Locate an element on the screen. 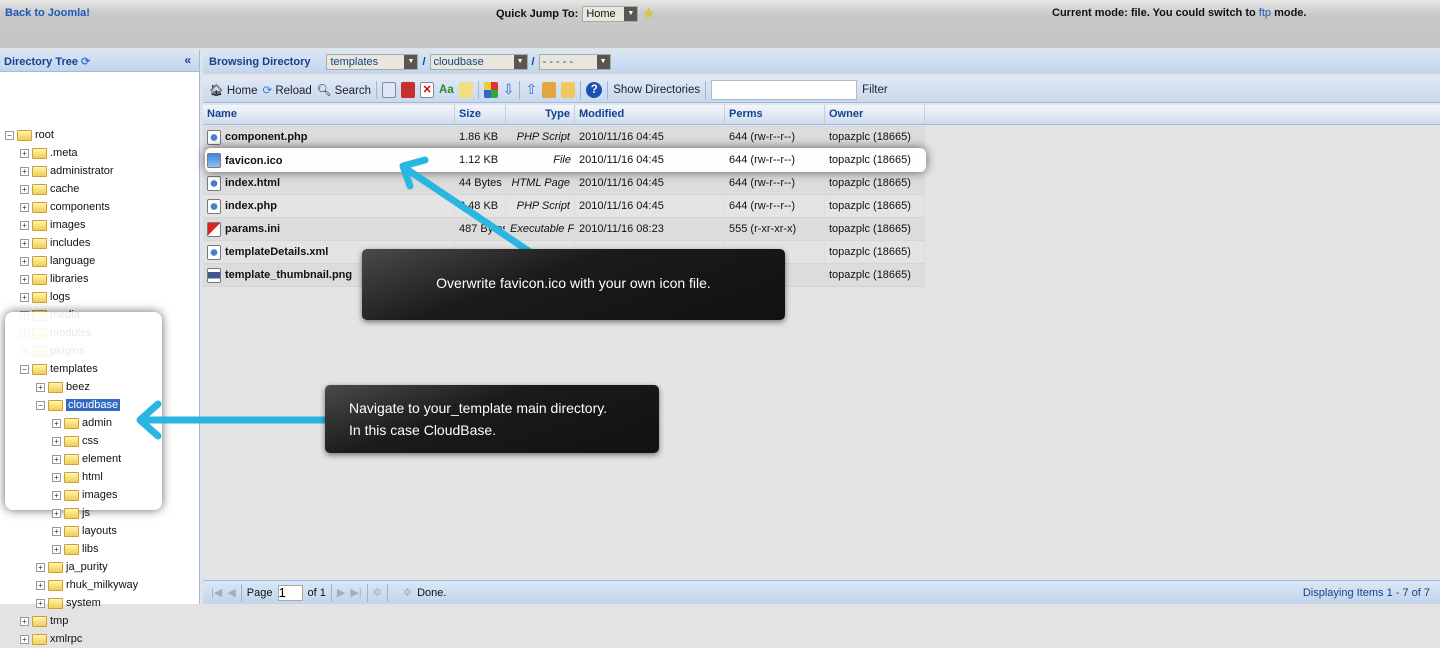  cell-modified: 2010/11/16 04:45 is located at coordinates (621, 160).